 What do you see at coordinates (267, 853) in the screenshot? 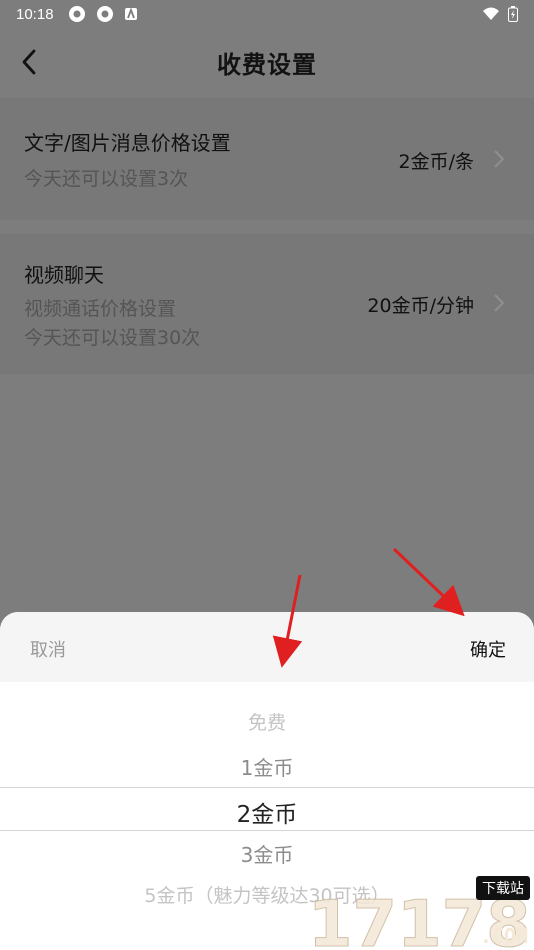
I see `picker-option: 3金币` at bounding box center [267, 853].